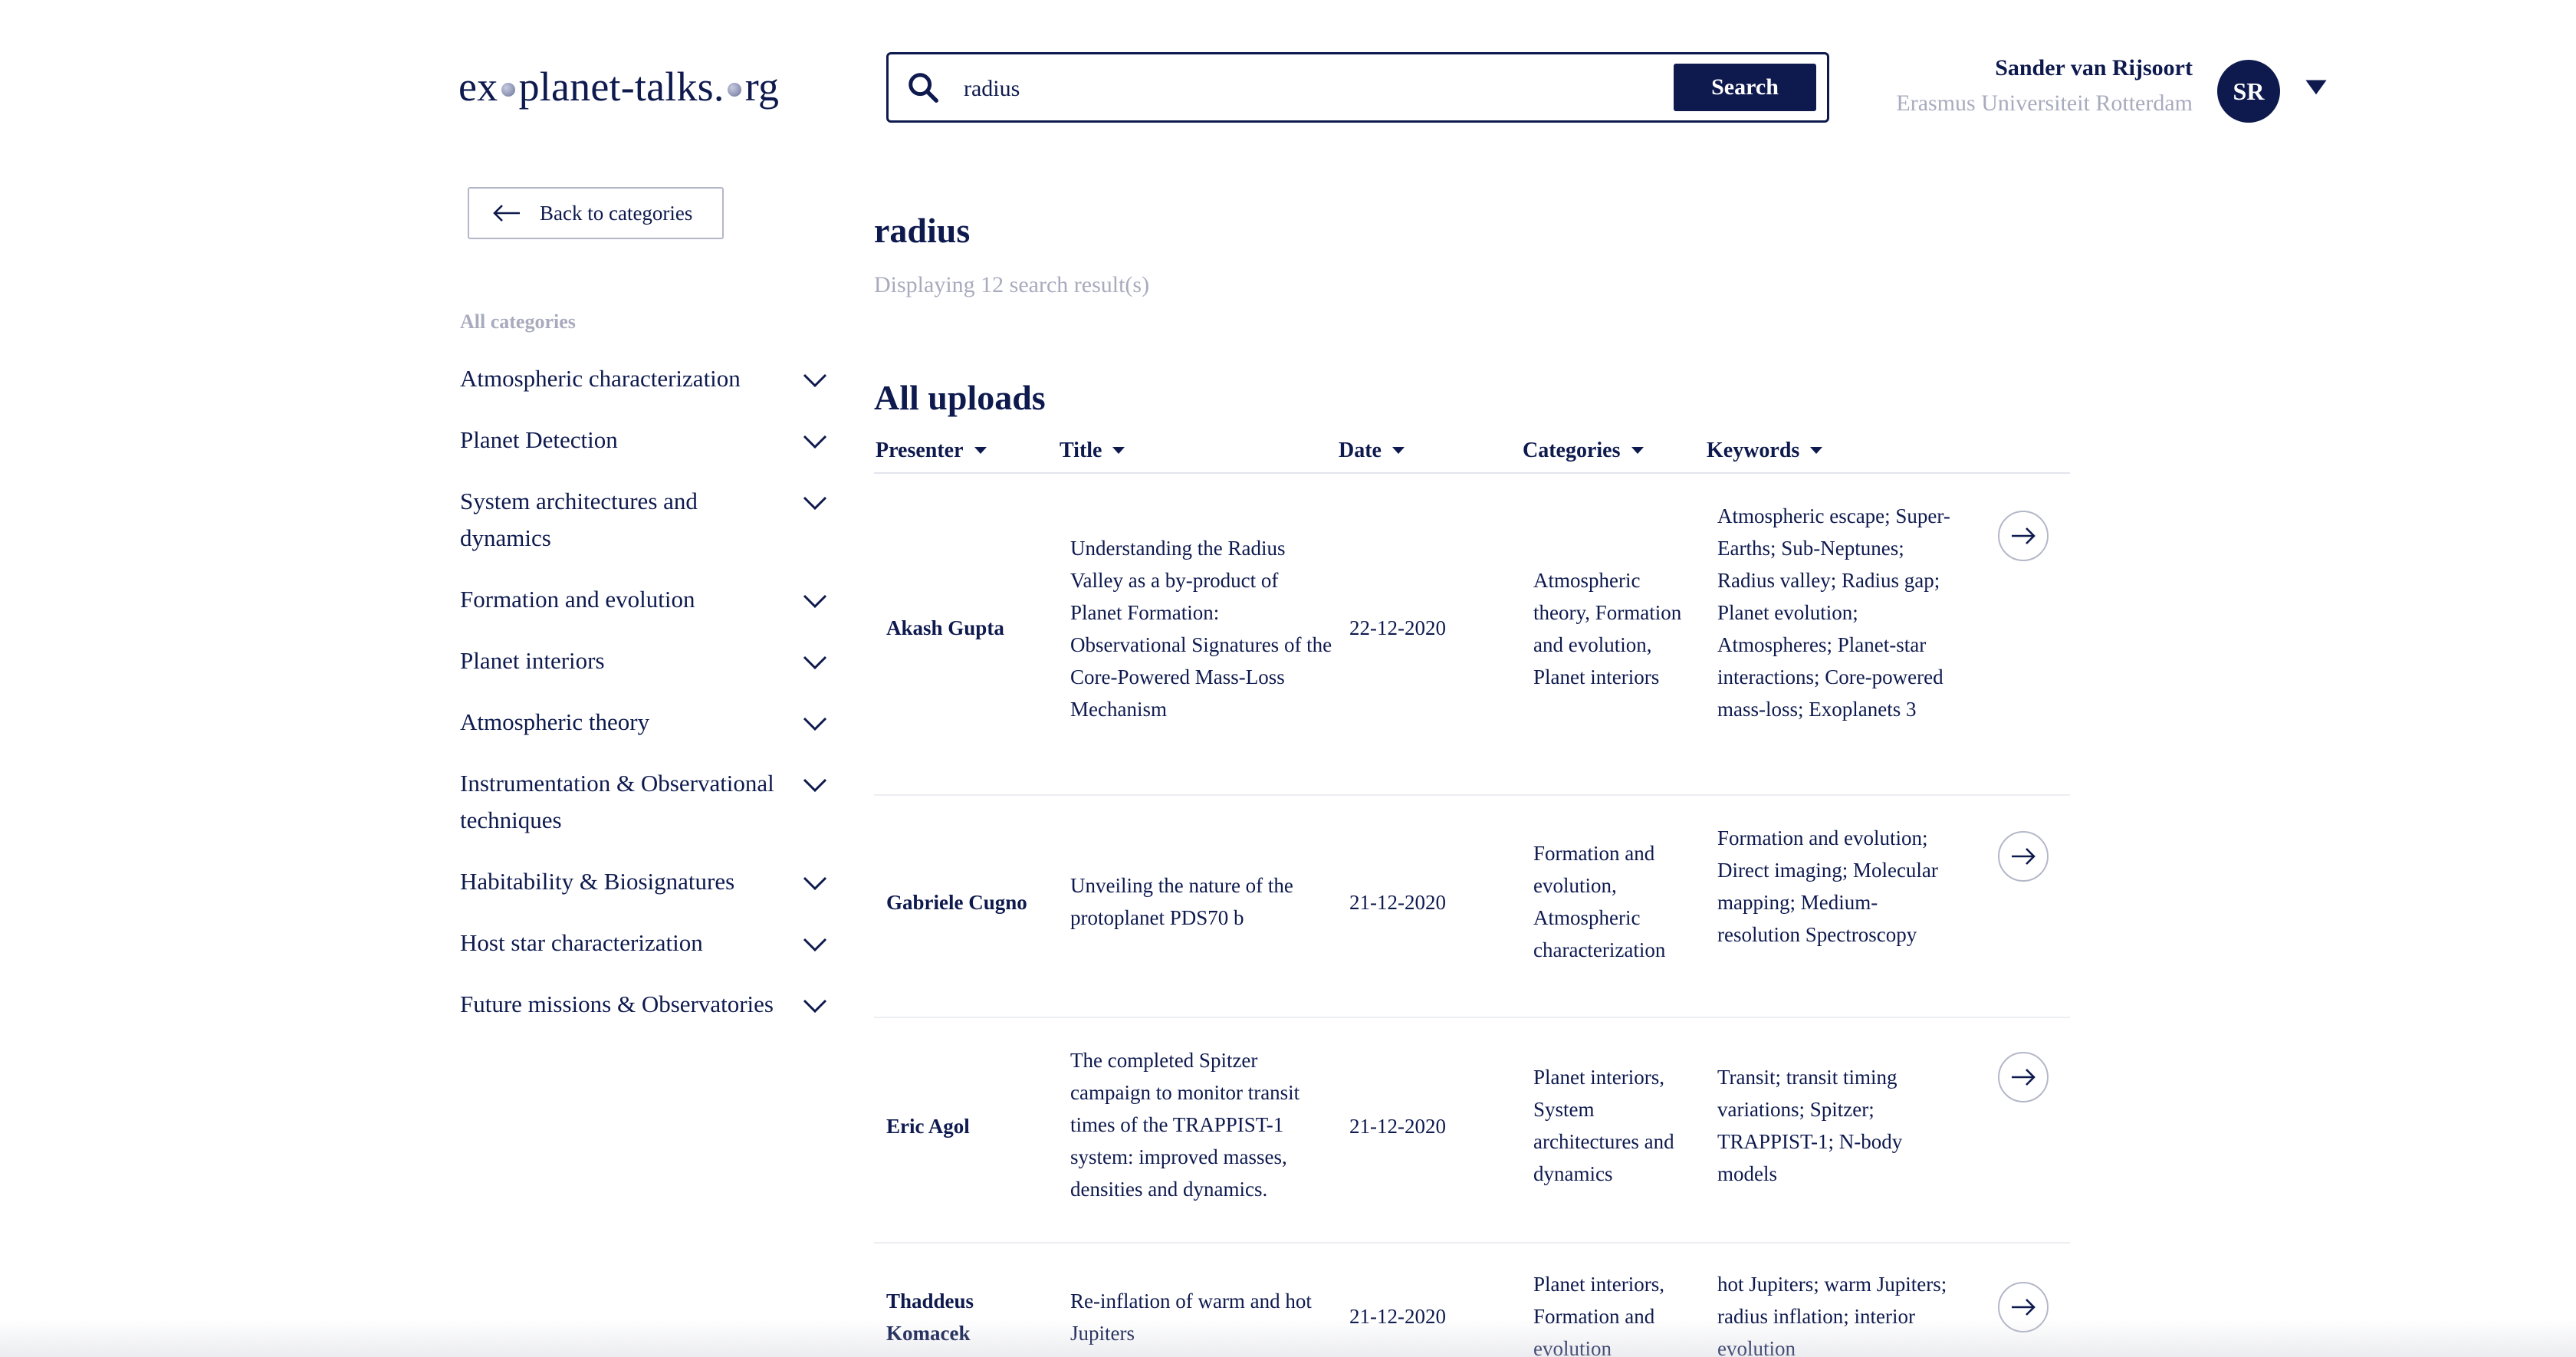 This screenshot has width=2576, height=1357. What do you see at coordinates (1372, 451) in the screenshot?
I see `sort-date: Date` at bounding box center [1372, 451].